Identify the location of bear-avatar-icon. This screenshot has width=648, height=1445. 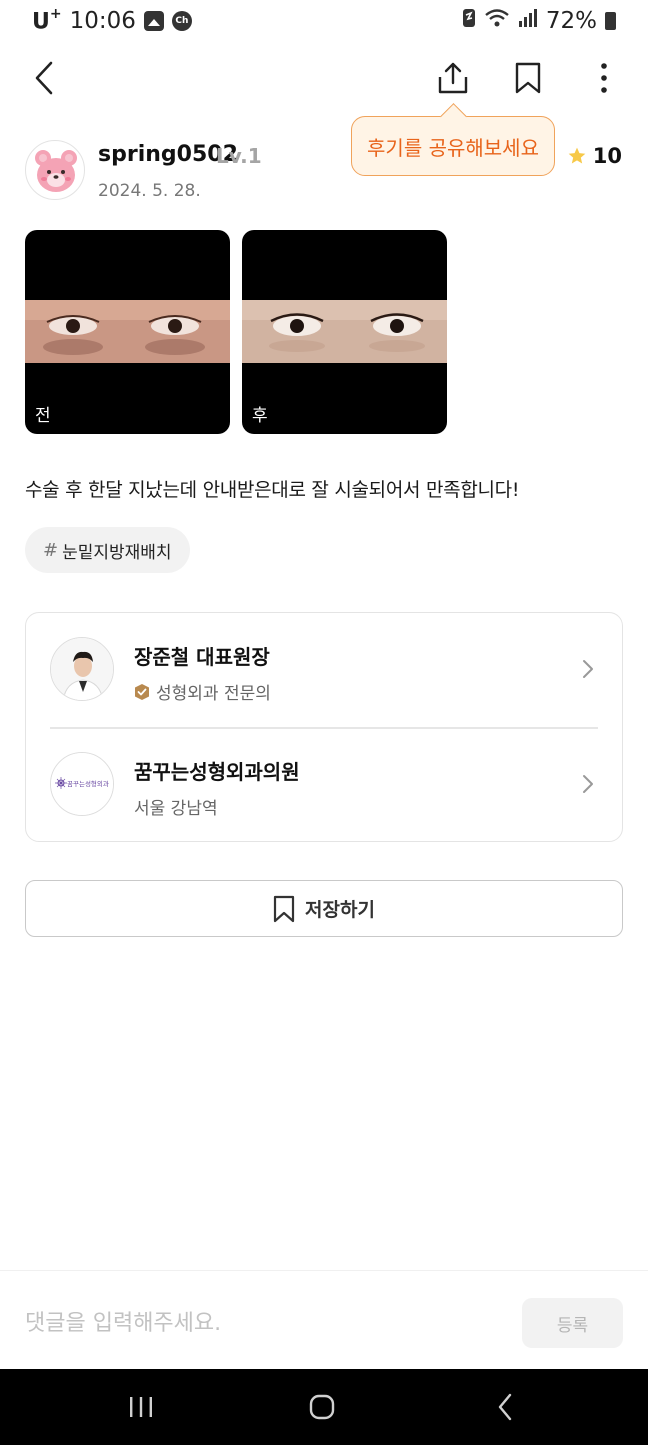
(56, 171).